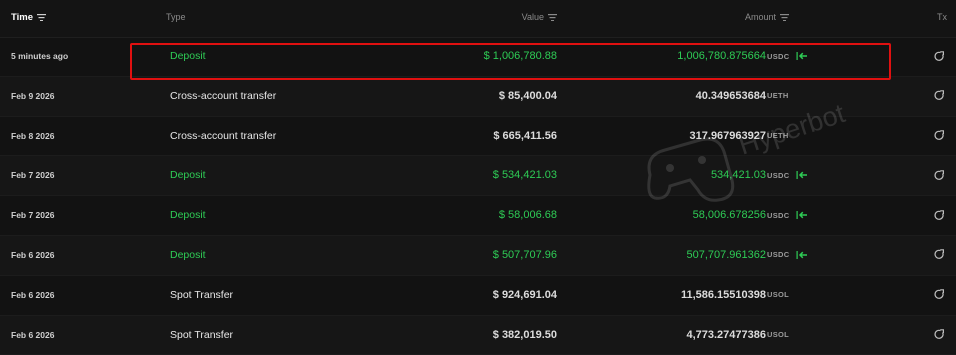  I want to click on row-time: 5 minutes ago, so click(40, 56).